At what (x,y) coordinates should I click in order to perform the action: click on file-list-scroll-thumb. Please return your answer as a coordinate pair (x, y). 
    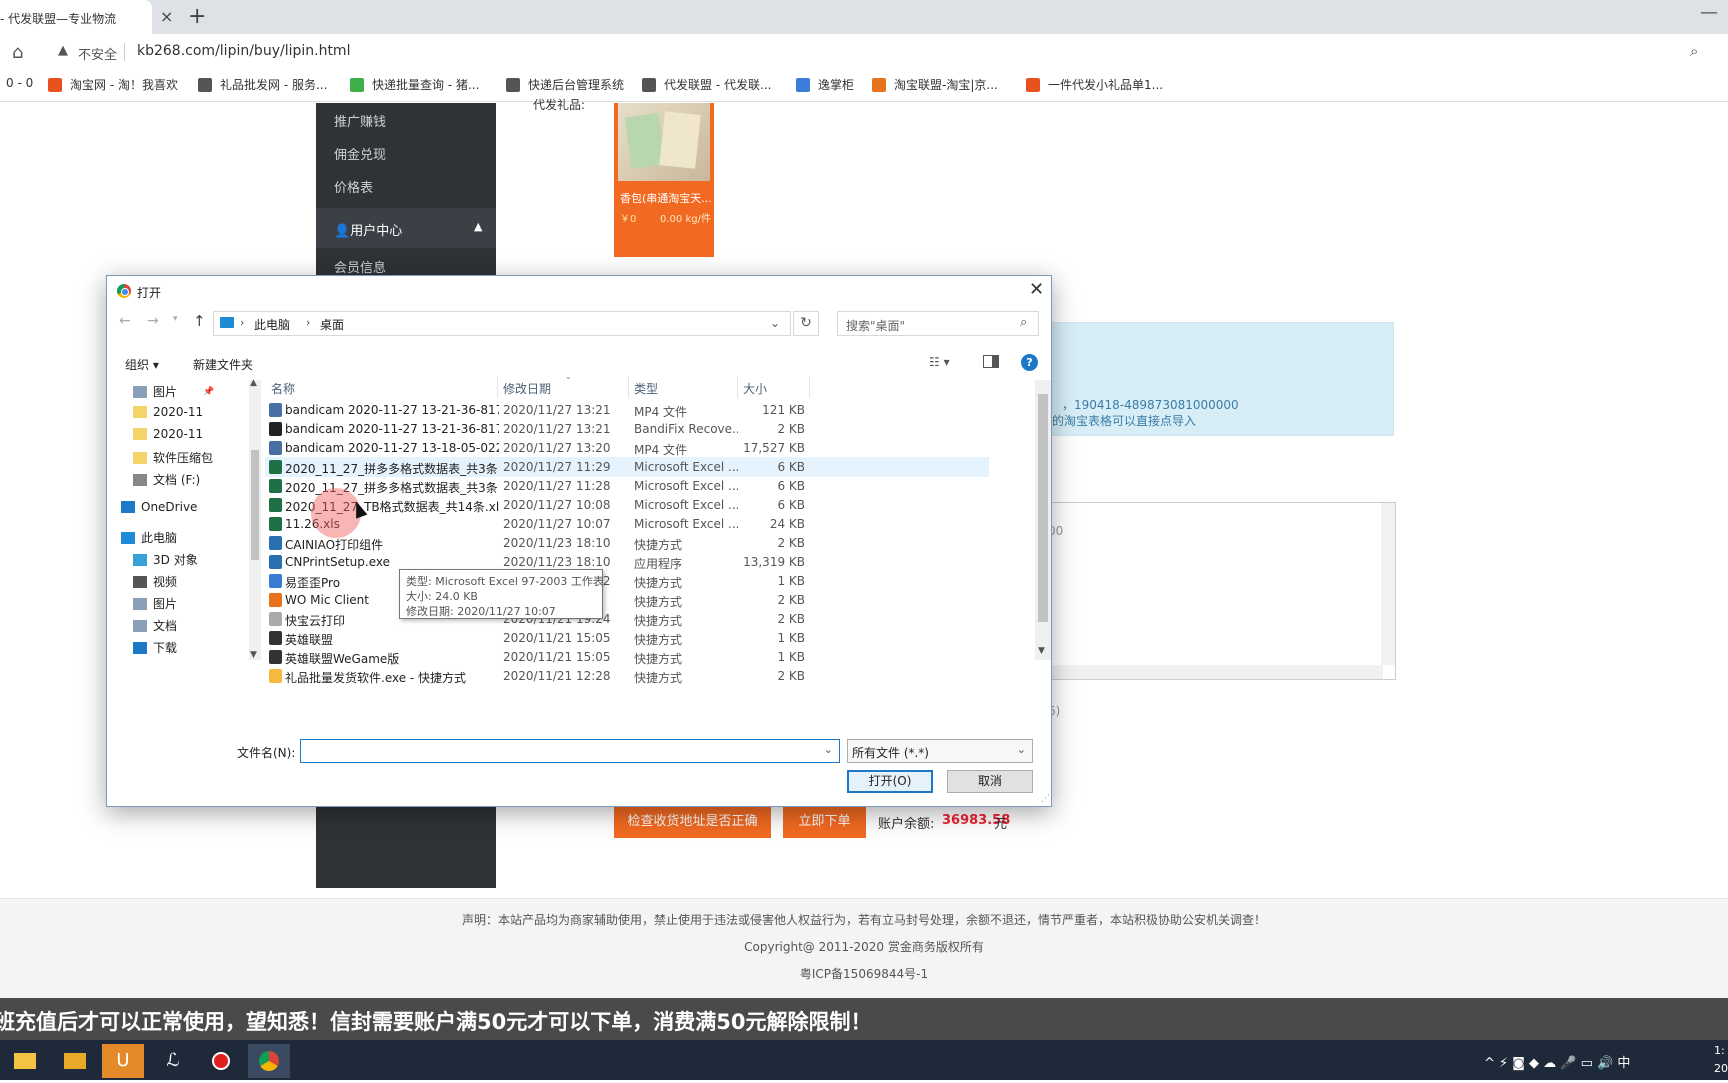
    Looking at the image, I should click on (1043, 508).